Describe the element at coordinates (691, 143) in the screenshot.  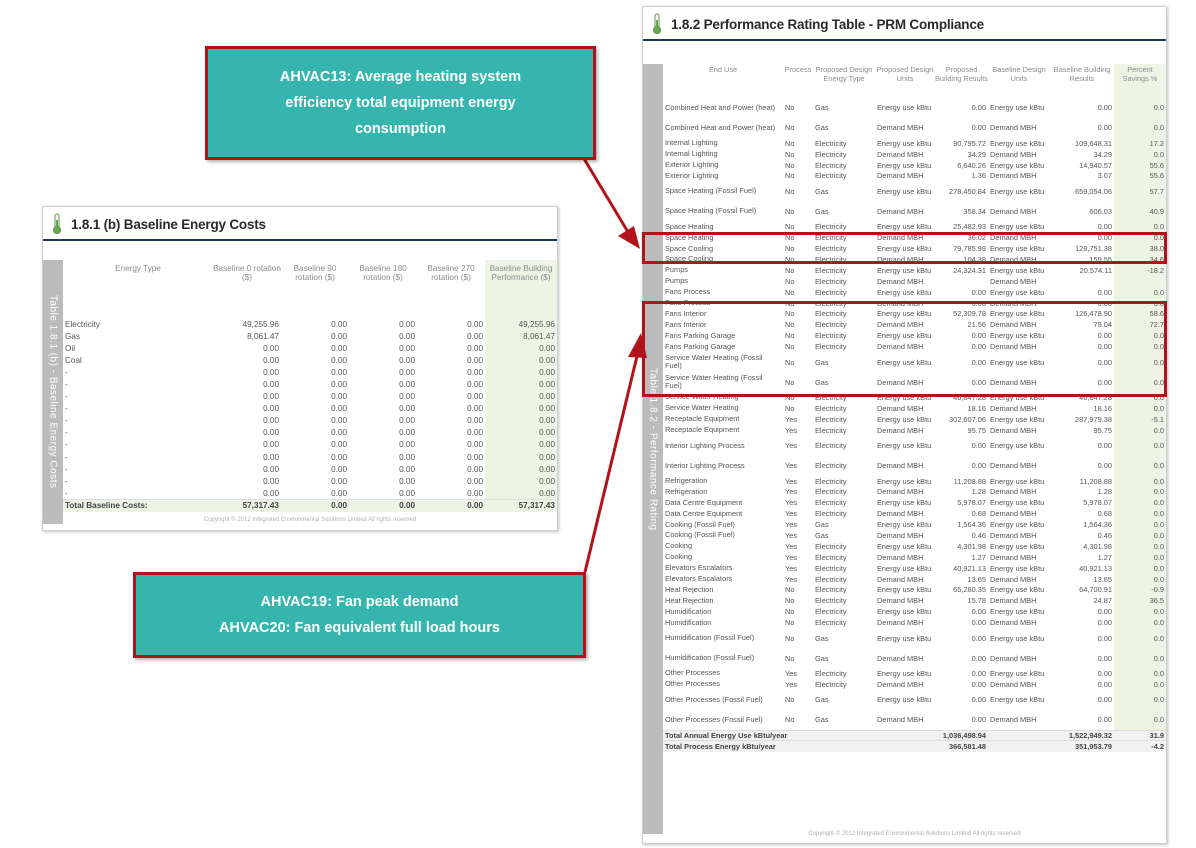
I see `table-cell: Internal Lighting` at that location.